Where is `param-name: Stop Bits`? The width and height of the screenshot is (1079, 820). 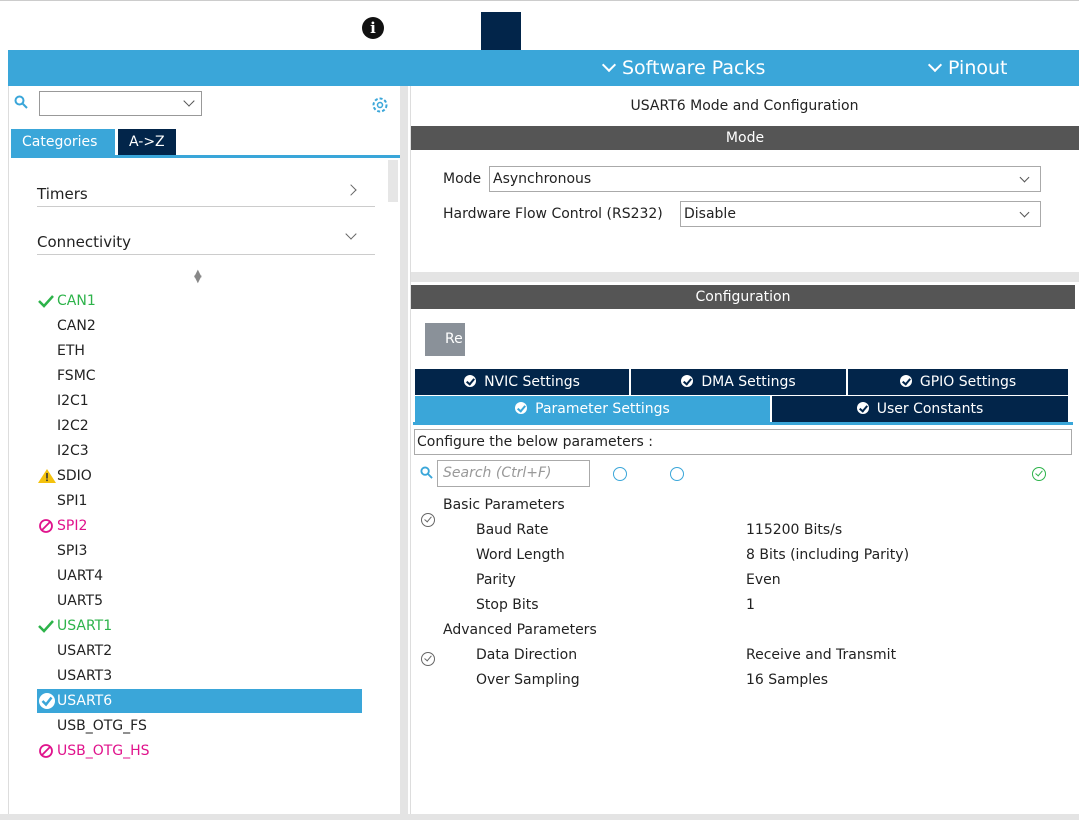
param-name: Stop Bits is located at coordinates (507, 605).